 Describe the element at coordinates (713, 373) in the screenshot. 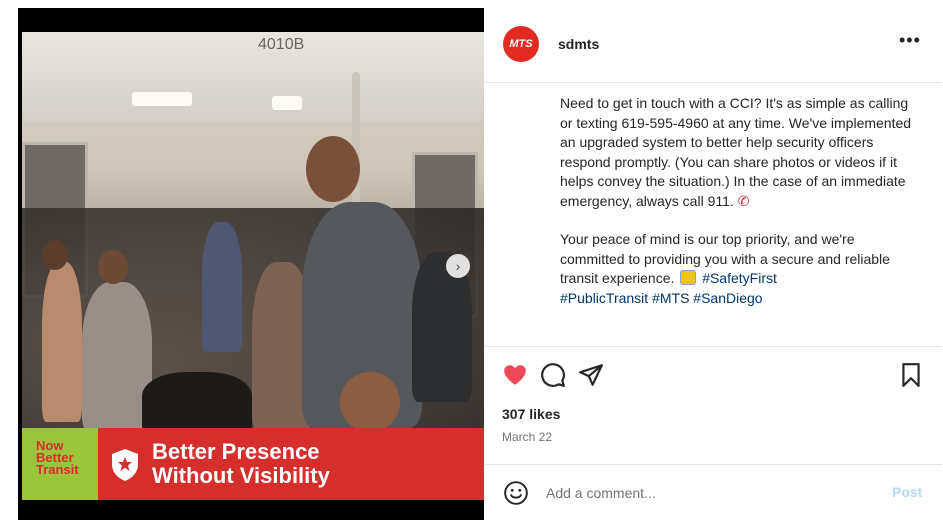

I see `post-actions` at that location.